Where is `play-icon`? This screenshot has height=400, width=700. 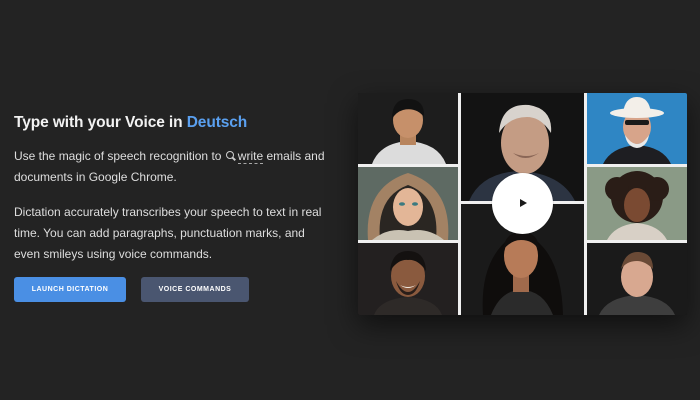
play-icon is located at coordinates (523, 203).